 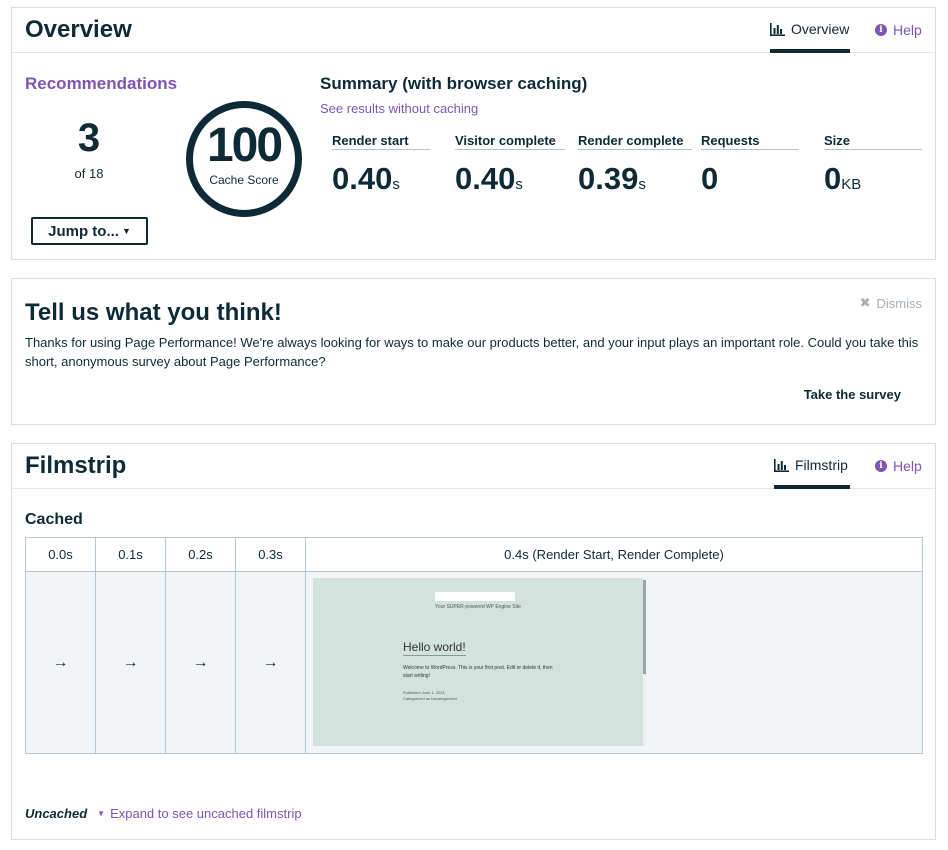 I want to click on jump-to-button: Jump to... ▼, so click(x=89, y=231).